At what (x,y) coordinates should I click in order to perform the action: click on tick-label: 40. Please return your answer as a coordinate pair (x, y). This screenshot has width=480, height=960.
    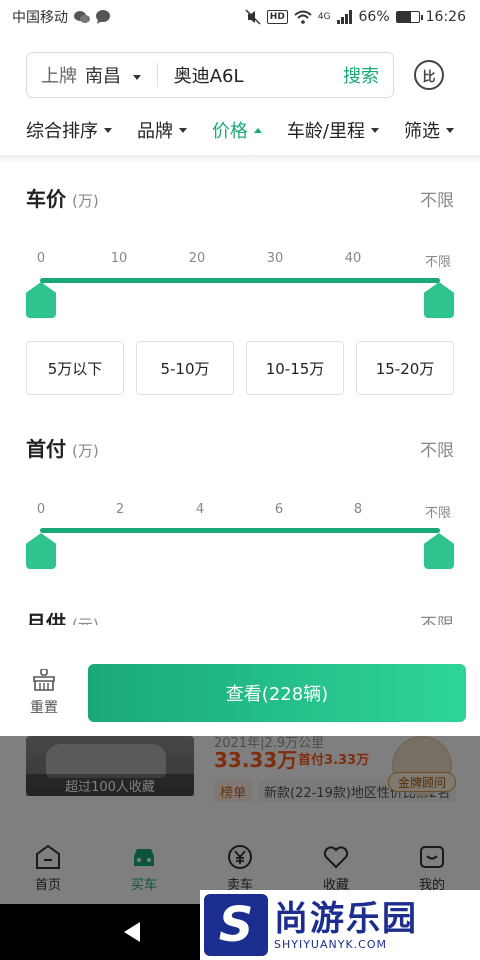
    Looking at the image, I should click on (353, 258).